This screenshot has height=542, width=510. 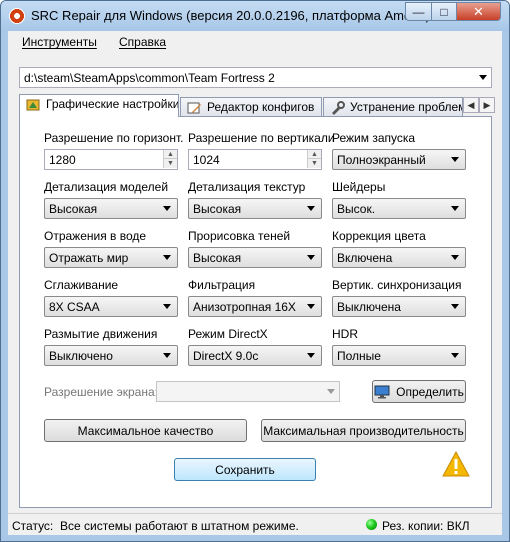 What do you see at coordinates (245, 469) in the screenshot?
I see `save-button: Сохранить` at bounding box center [245, 469].